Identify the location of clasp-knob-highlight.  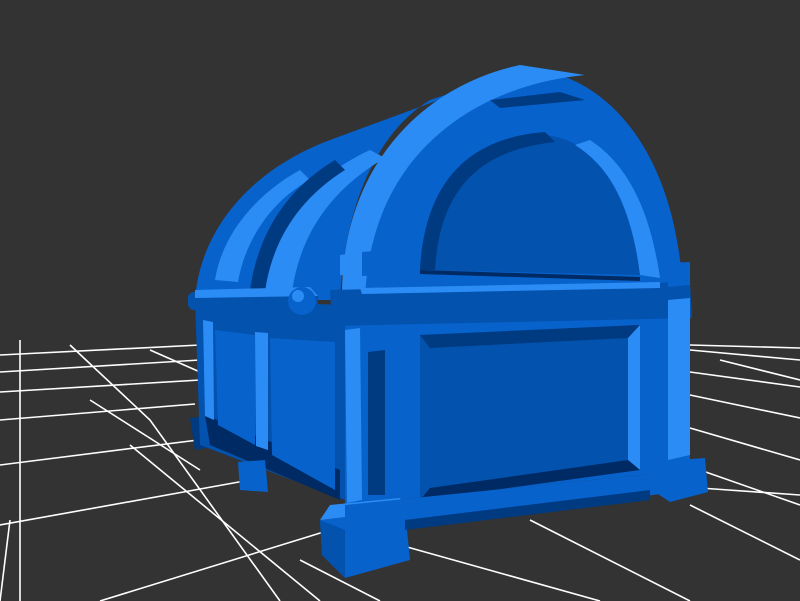
(298, 296).